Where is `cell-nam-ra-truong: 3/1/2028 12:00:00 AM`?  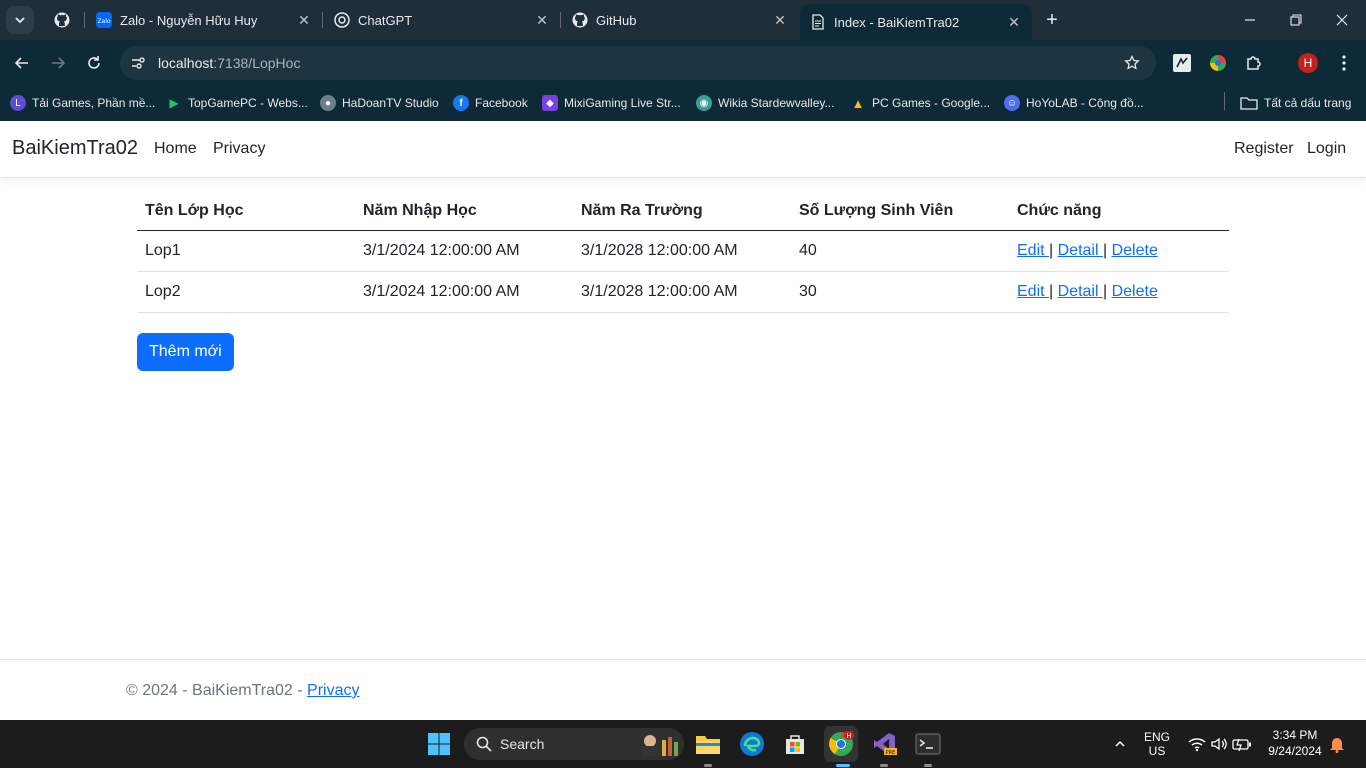
cell-nam-ra-truong: 3/1/2028 12:00:00 AM is located at coordinates (682, 292).